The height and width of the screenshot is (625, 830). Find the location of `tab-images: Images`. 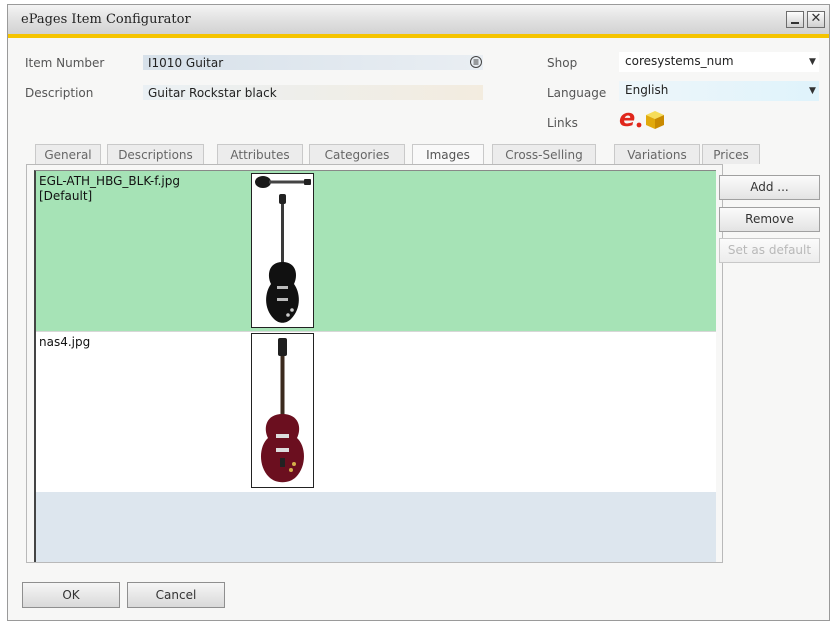

tab-images: Images is located at coordinates (448, 154).